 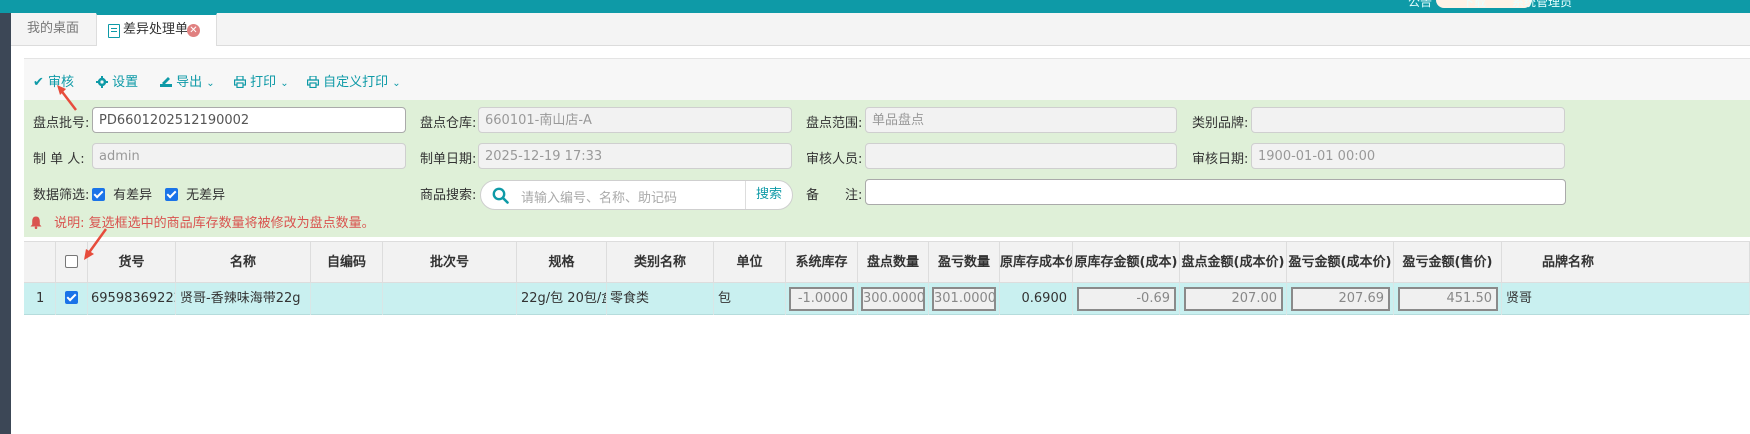 I want to click on document-icon, so click(x=114, y=31).